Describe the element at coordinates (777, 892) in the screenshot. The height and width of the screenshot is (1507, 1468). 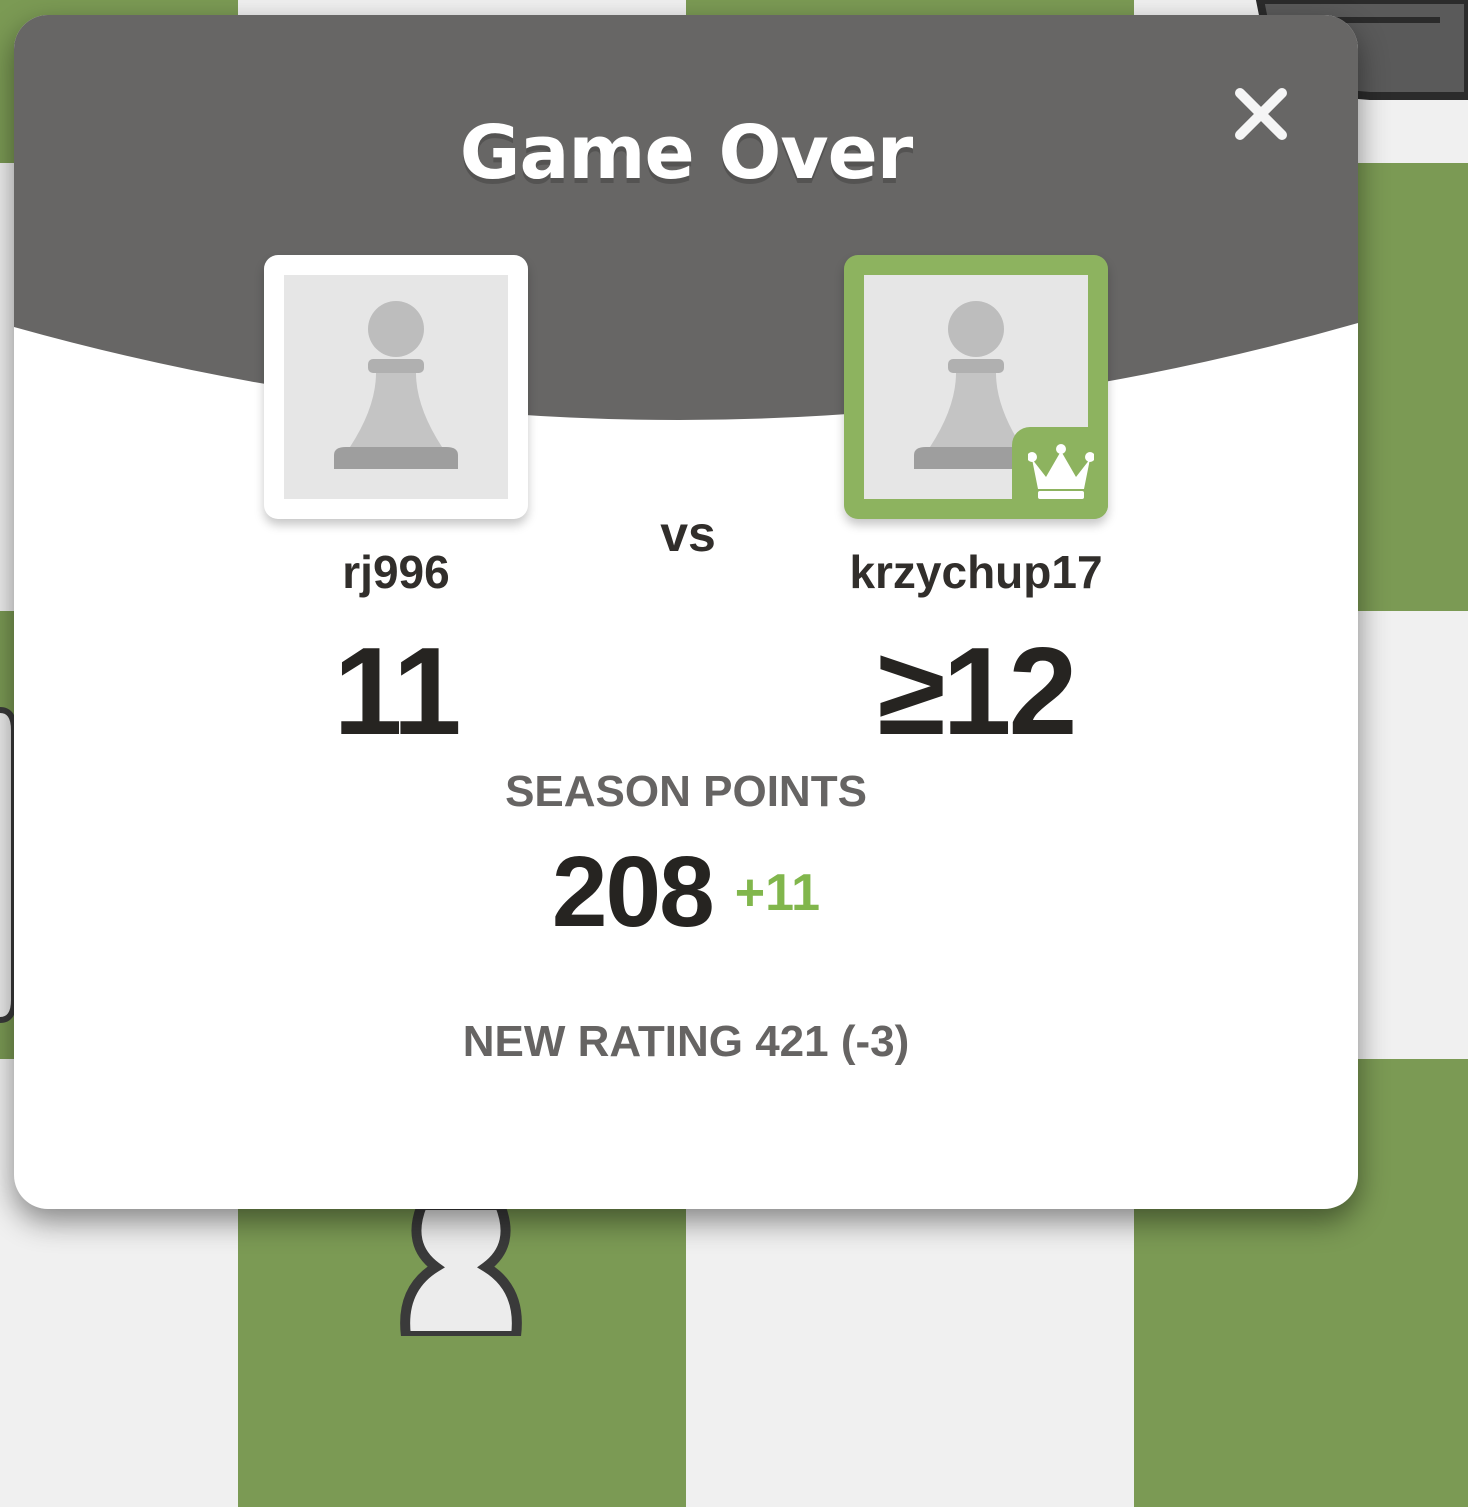
I see `season-points-delta: +11` at that location.